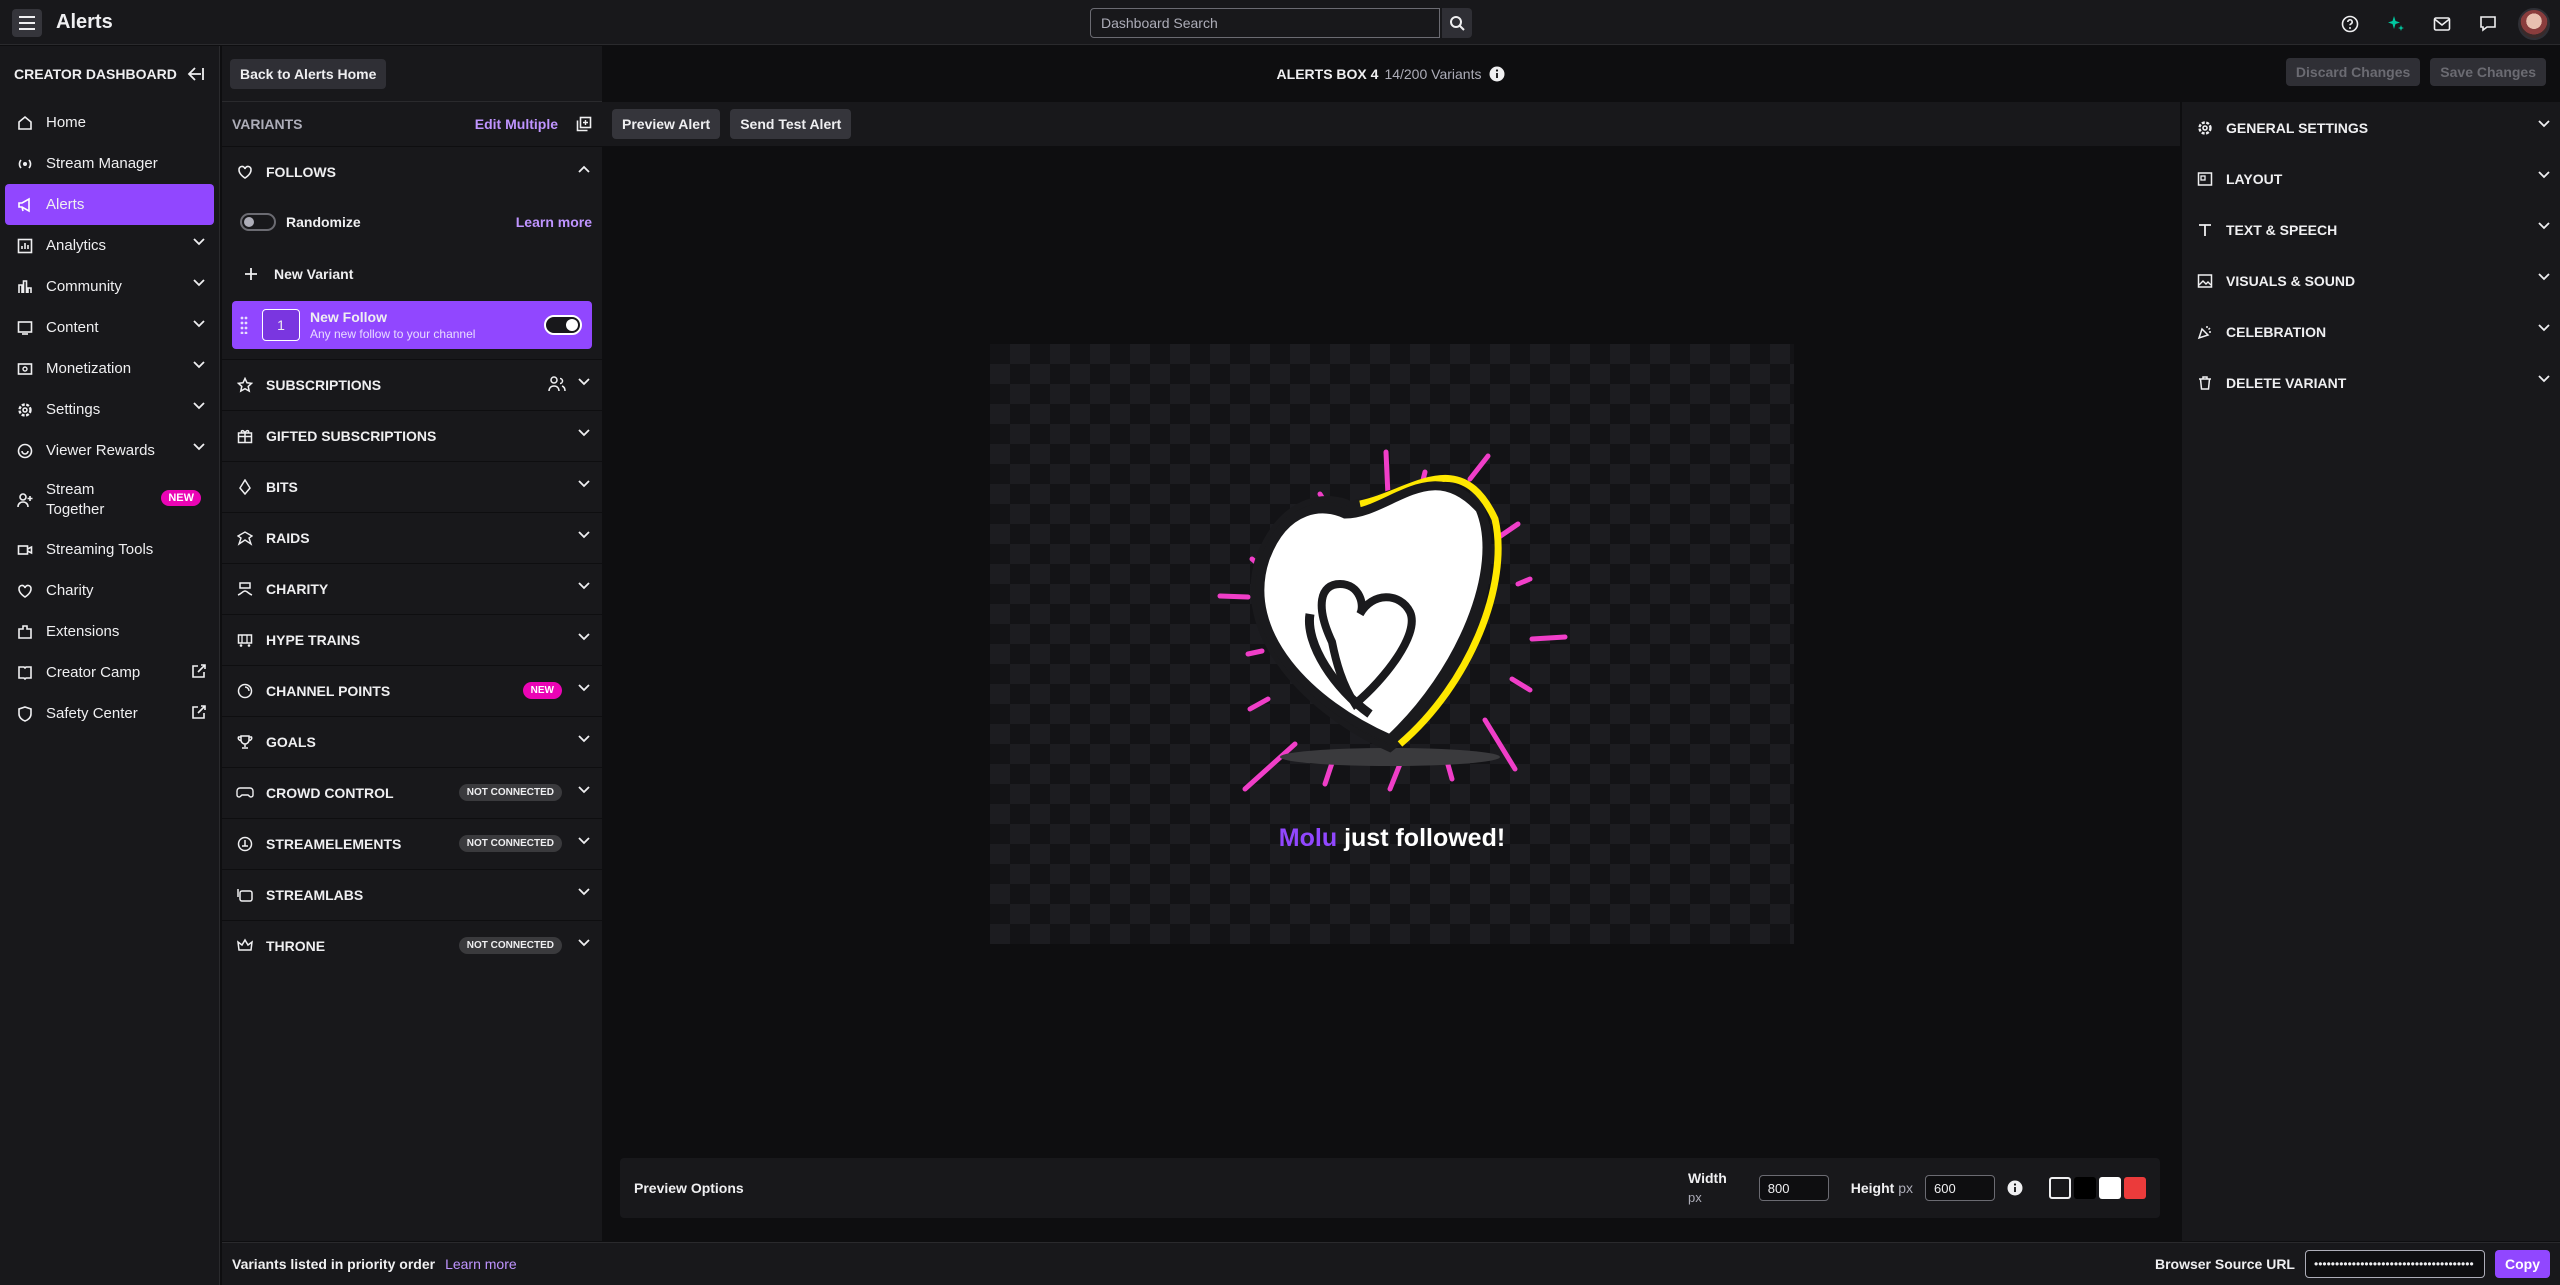  Describe the element at coordinates (288, 538) in the screenshot. I see `section-title: RAIDS` at that location.